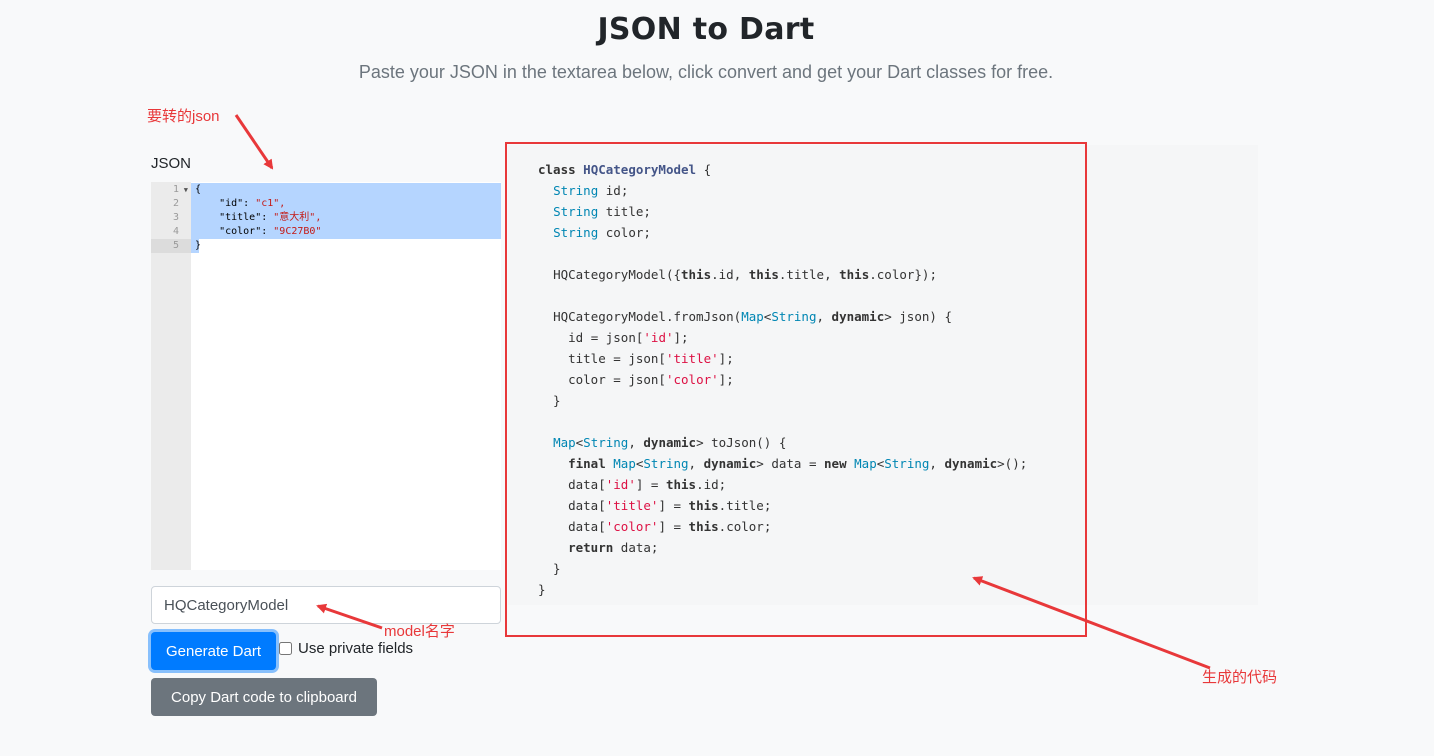 The width and height of the screenshot is (1434, 756). What do you see at coordinates (1240, 677) in the screenshot?
I see `annotation-code-note: 生成的代码` at bounding box center [1240, 677].